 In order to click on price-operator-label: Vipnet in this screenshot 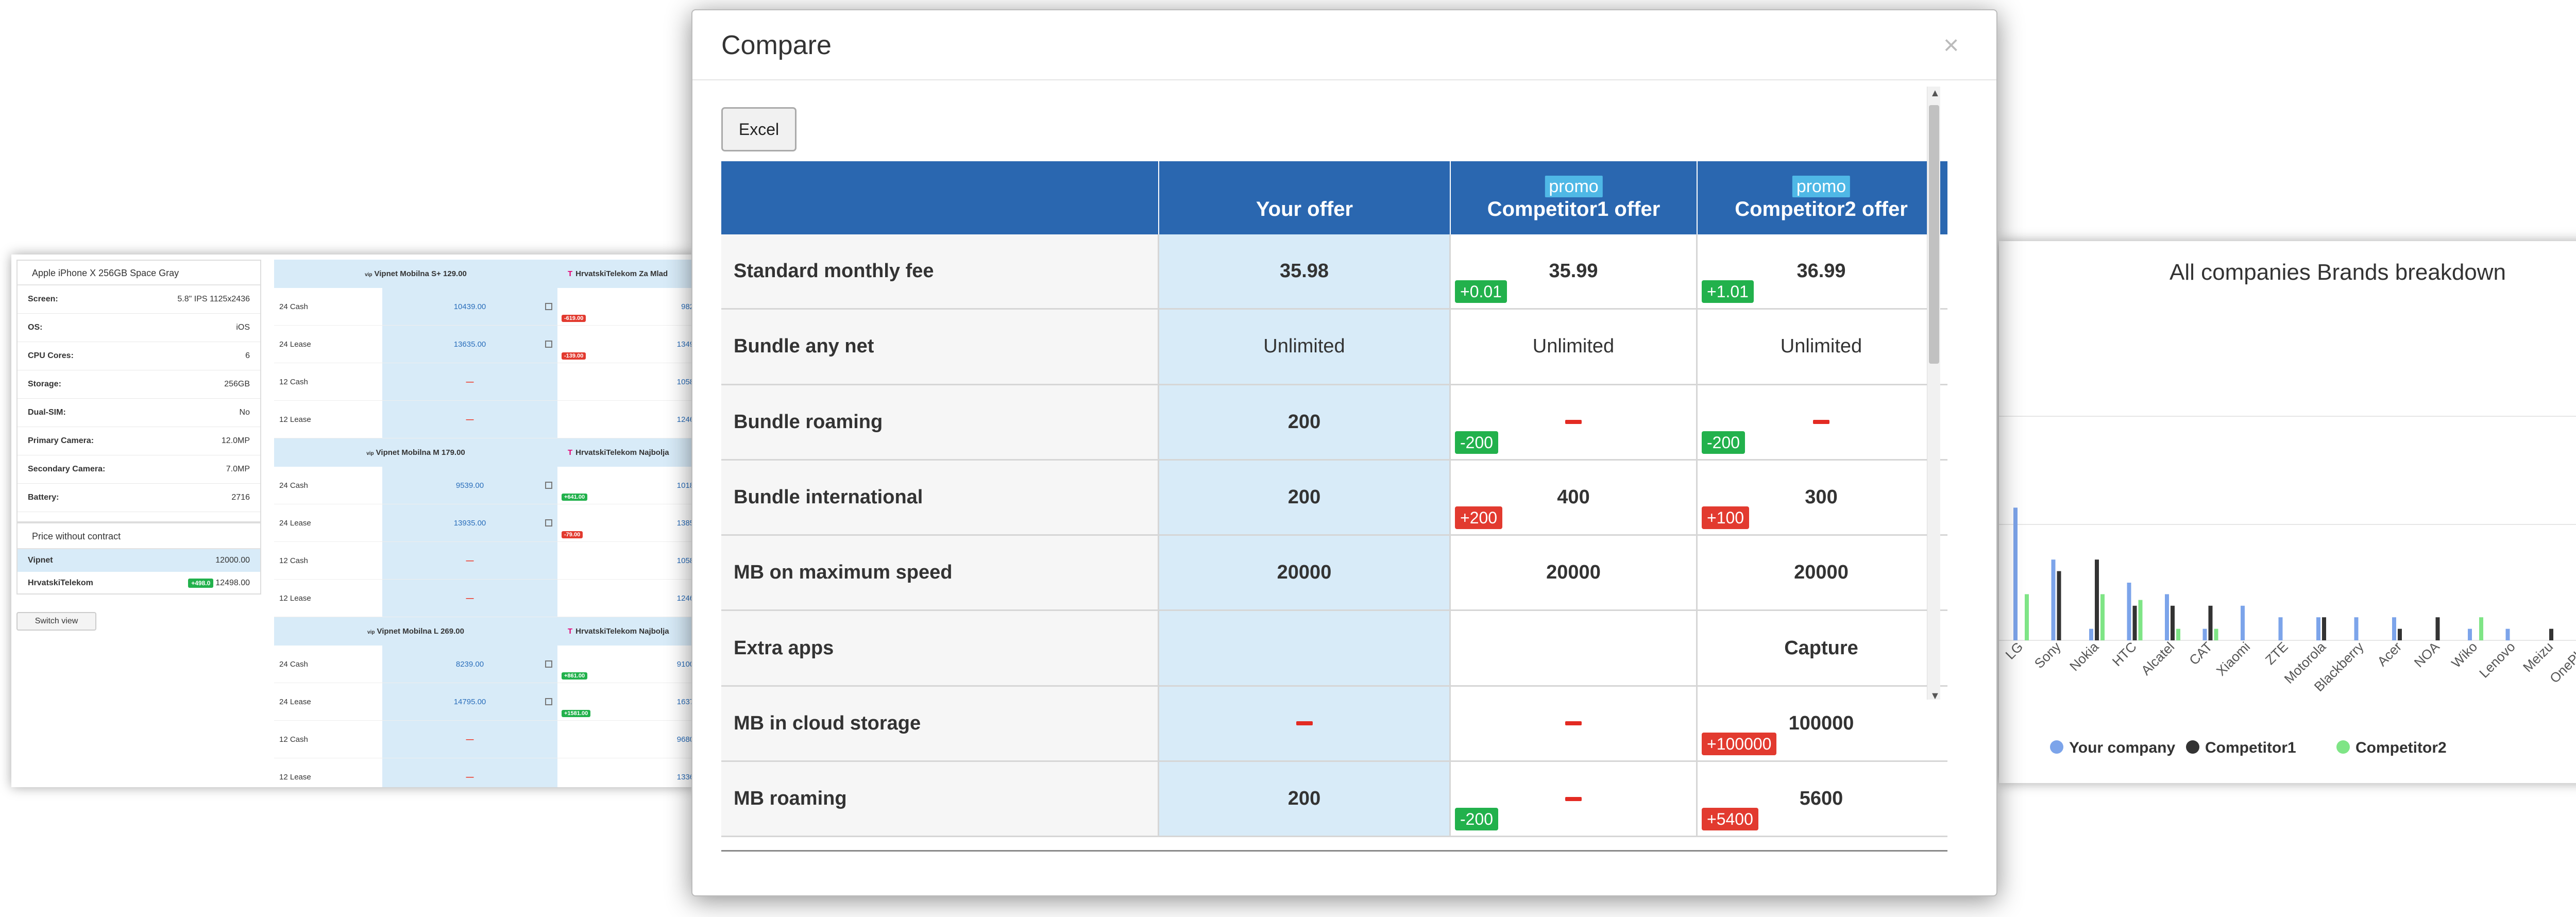, I will do `click(40, 560)`.